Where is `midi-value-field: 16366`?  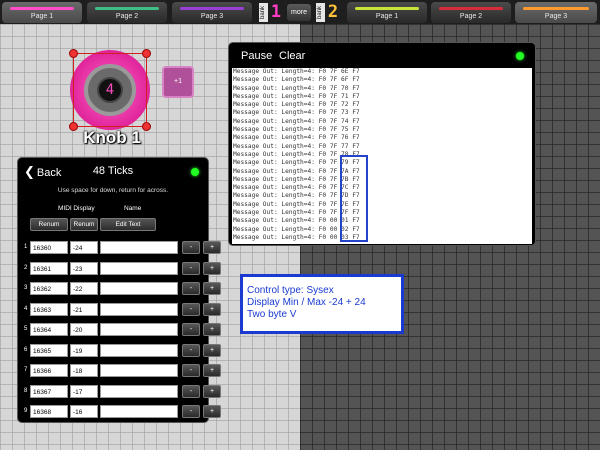 midi-value-field: 16366 is located at coordinates (49, 370).